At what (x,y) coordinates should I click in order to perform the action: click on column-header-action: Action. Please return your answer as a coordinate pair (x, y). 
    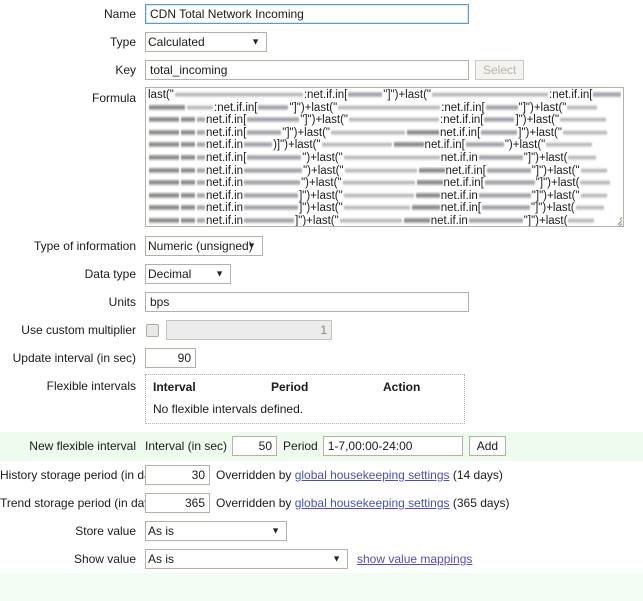
    Looking at the image, I should click on (402, 387).